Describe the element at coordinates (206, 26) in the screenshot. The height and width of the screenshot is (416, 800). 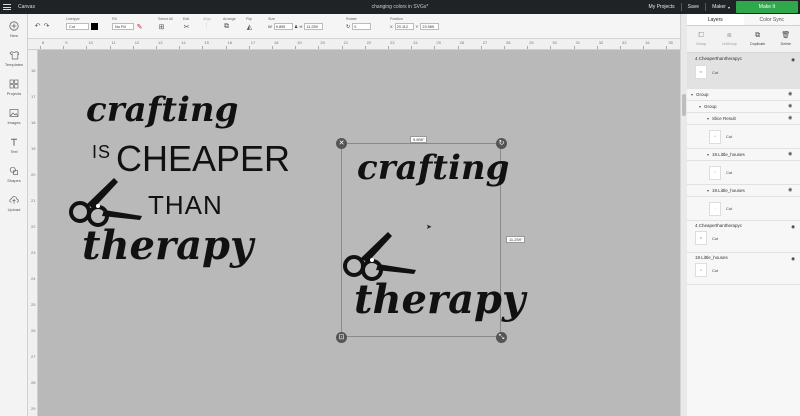
I see `align-icon: ⫶` at that location.